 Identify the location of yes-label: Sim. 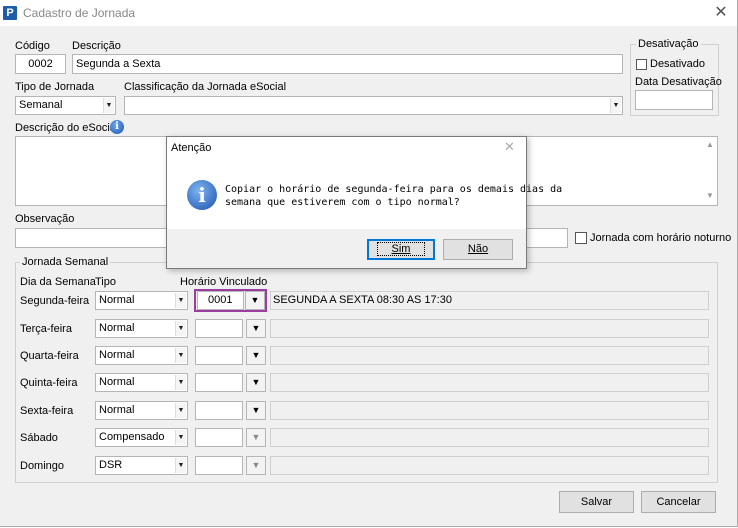
(401, 249).